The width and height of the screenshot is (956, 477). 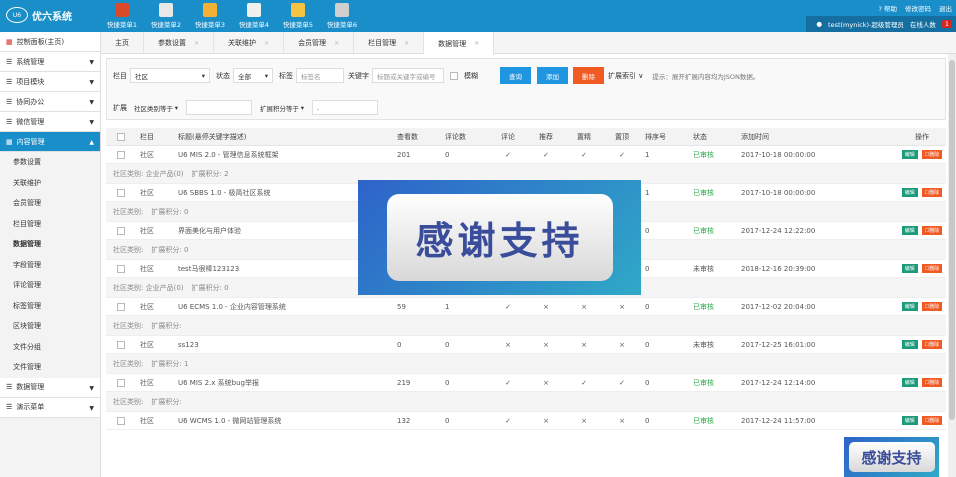 I want to click on online-count-badge: 1, so click(x=946, y=24).